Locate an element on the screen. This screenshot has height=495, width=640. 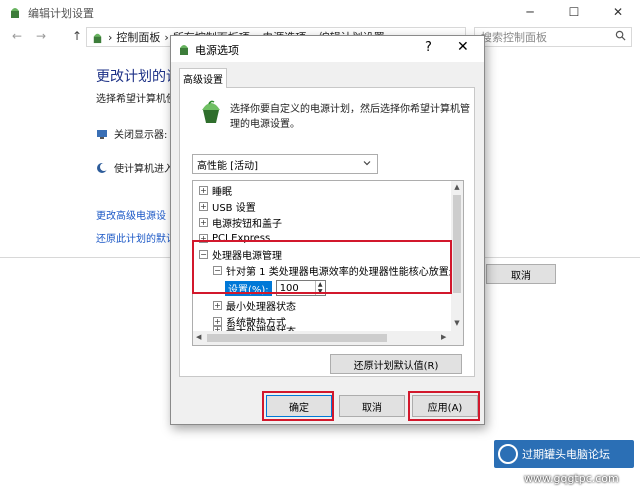
tree-item-processor-power: − 处理器电源管理 is located at coordinates (240, 254).